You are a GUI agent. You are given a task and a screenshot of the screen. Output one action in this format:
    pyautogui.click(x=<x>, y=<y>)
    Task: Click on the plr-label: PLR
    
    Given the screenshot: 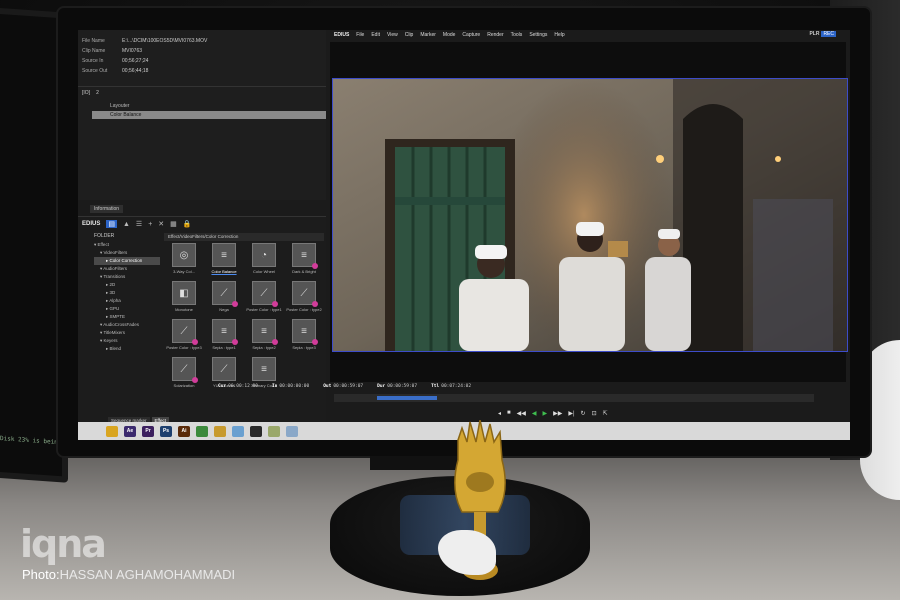 What is the action you would take?
    pyautogui.click(x=814, y=34)
    